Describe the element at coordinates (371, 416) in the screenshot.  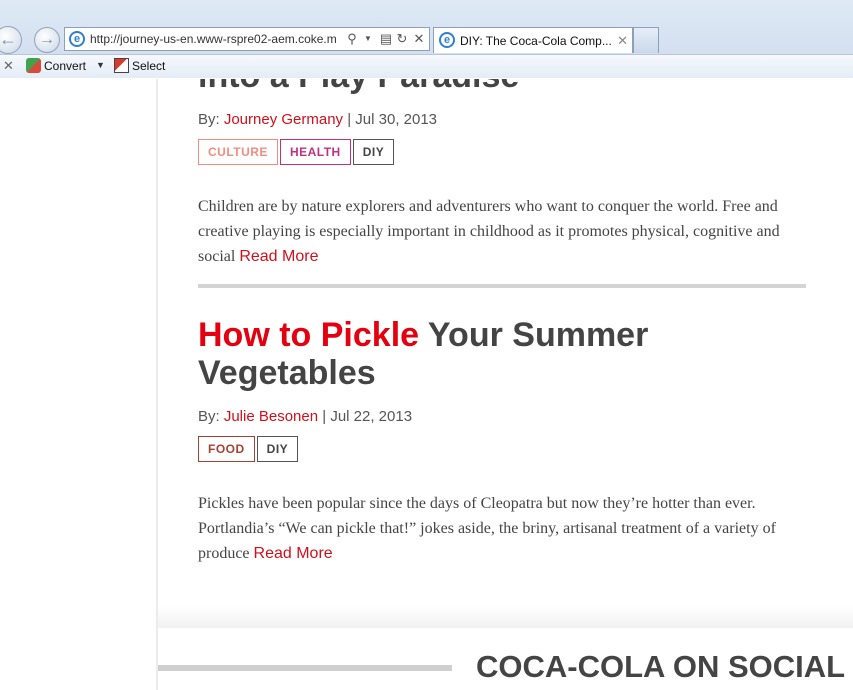
I see `publish-date: Jul 22, 2013` at that location.